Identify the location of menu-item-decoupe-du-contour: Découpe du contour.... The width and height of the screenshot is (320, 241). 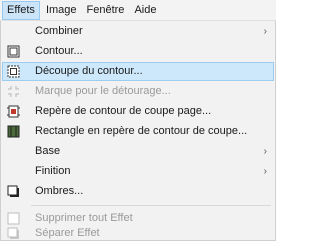
(138, 71).